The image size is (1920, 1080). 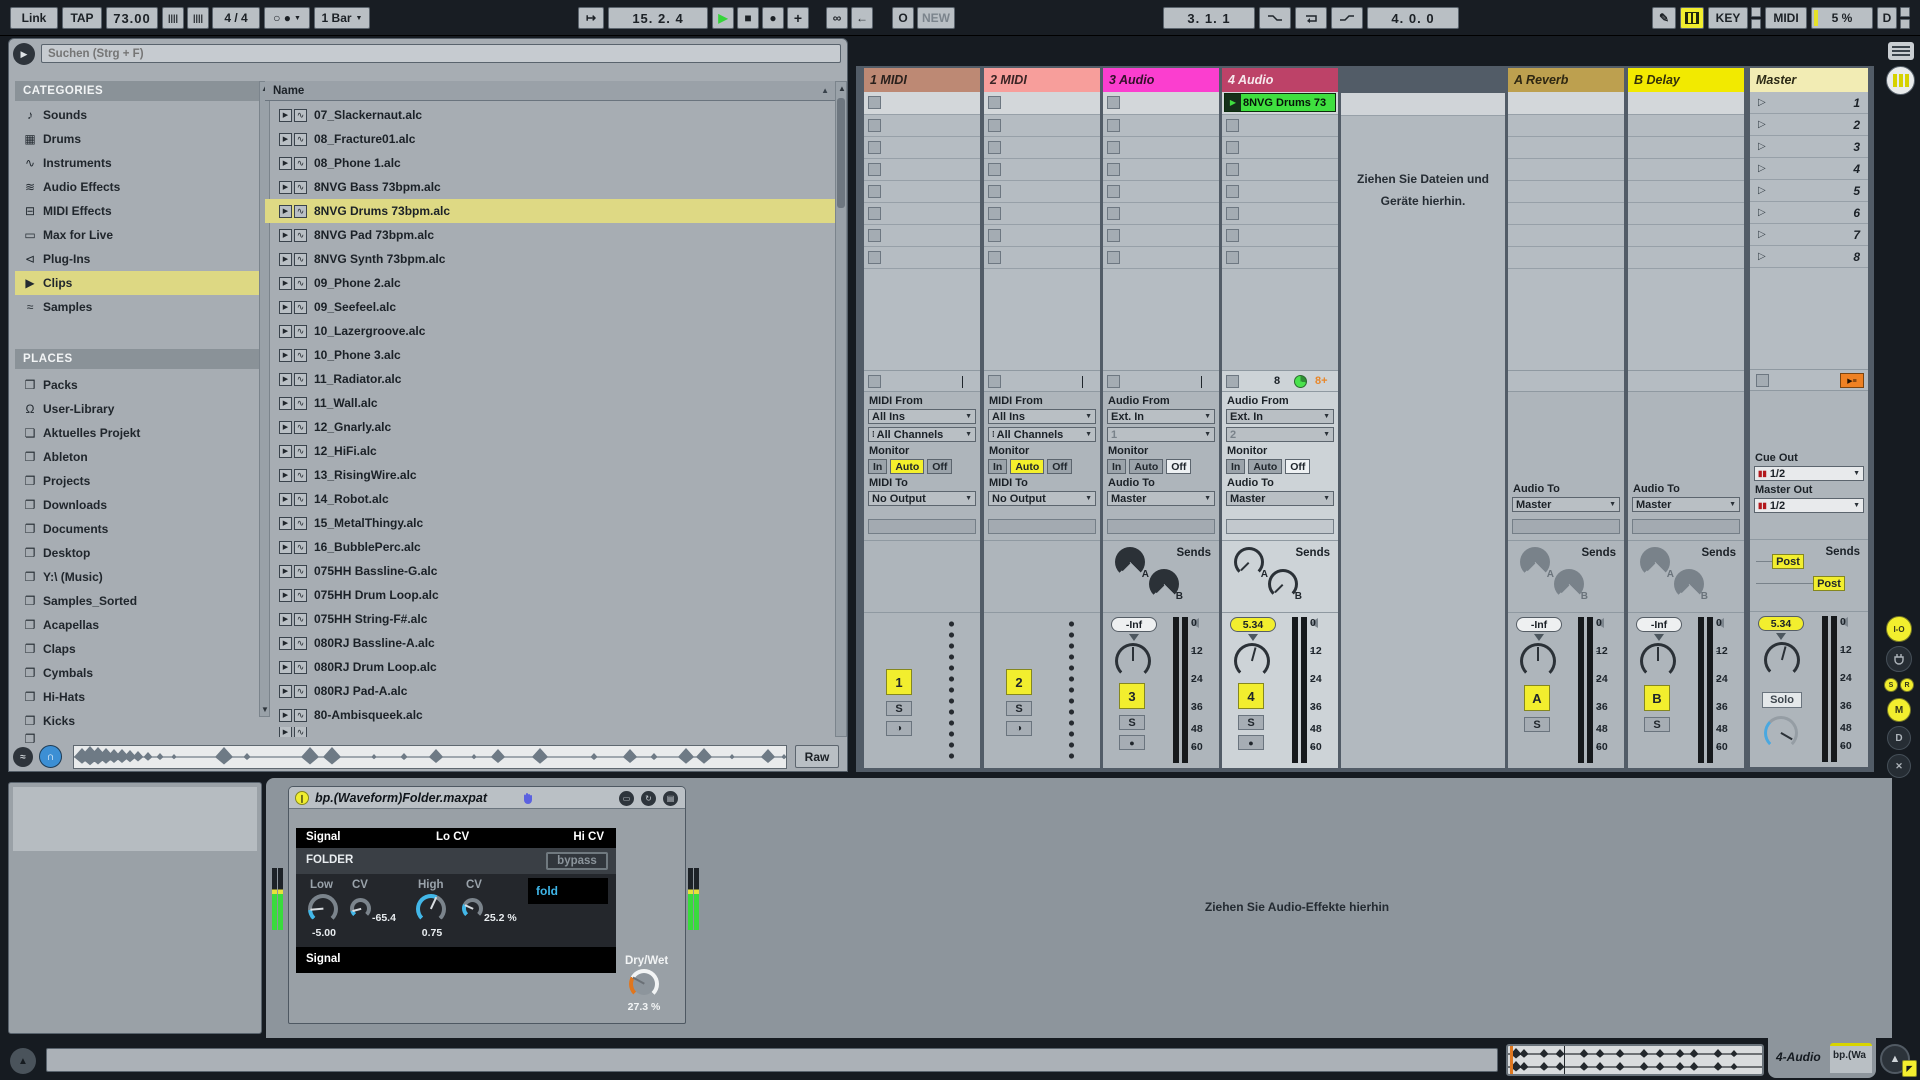 I want to click on high-cv-knob, so click(x=472, y=908).